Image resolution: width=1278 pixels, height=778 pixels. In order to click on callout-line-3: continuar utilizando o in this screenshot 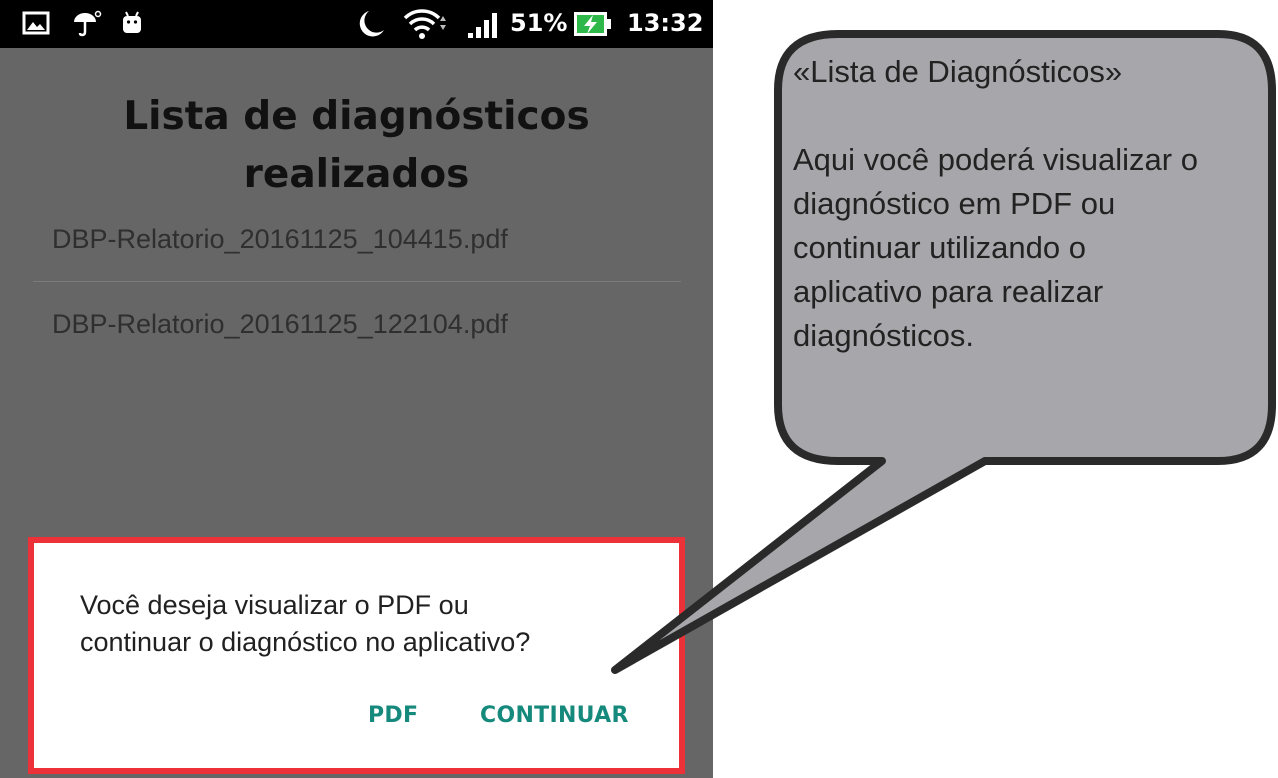, I will do `click(939, 247)`.